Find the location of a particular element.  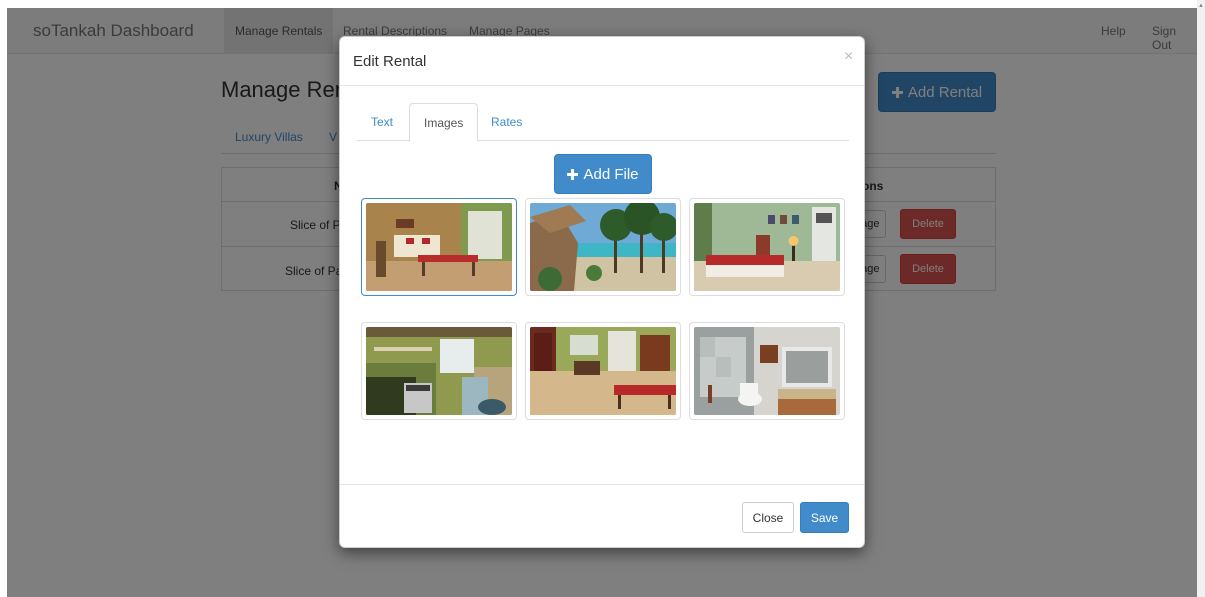

bedroom-photo is located at coordinates (439, 247).